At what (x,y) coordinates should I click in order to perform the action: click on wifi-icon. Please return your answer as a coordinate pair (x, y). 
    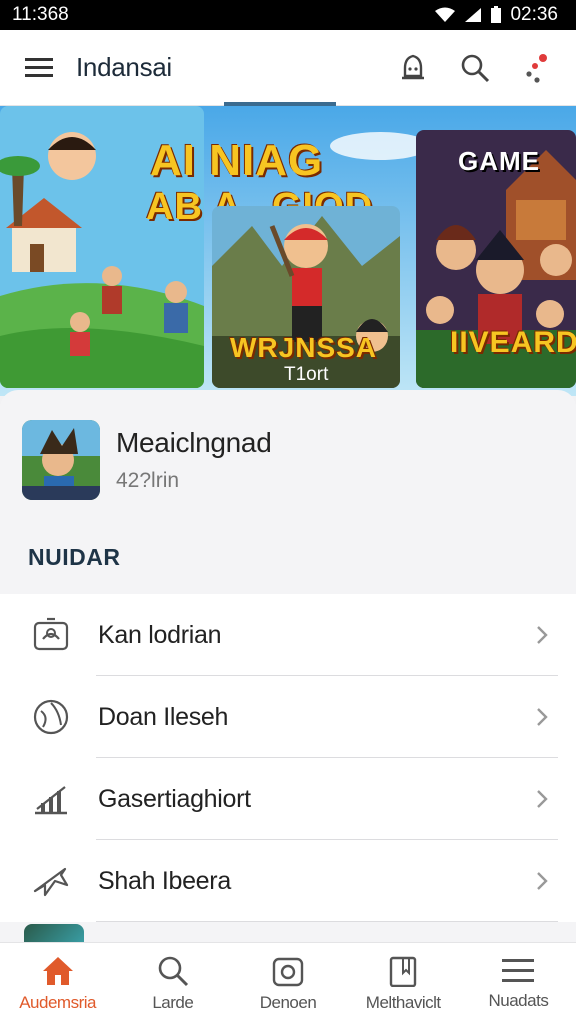
    Looking at the image, I should click on (445, 14).